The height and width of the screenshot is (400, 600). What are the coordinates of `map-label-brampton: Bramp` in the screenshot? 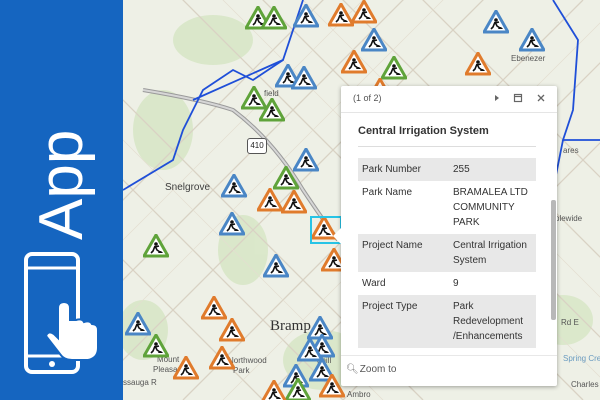 It's located at (290, 326).